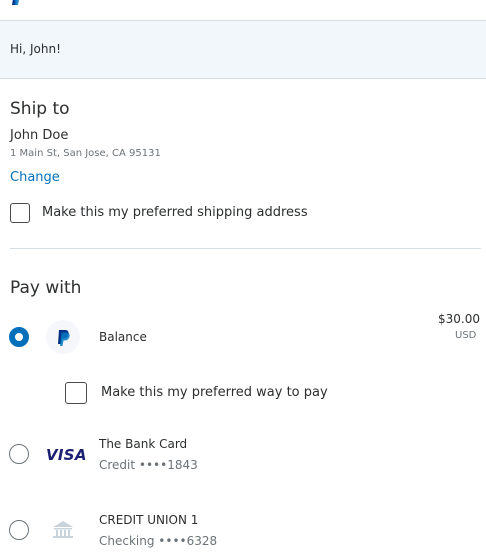 The image size is (486, 558). What do you see at coordinates (19, 530) in the screenshot?
I see `payment-radio-credit-union` at bounding box center [19, 530].